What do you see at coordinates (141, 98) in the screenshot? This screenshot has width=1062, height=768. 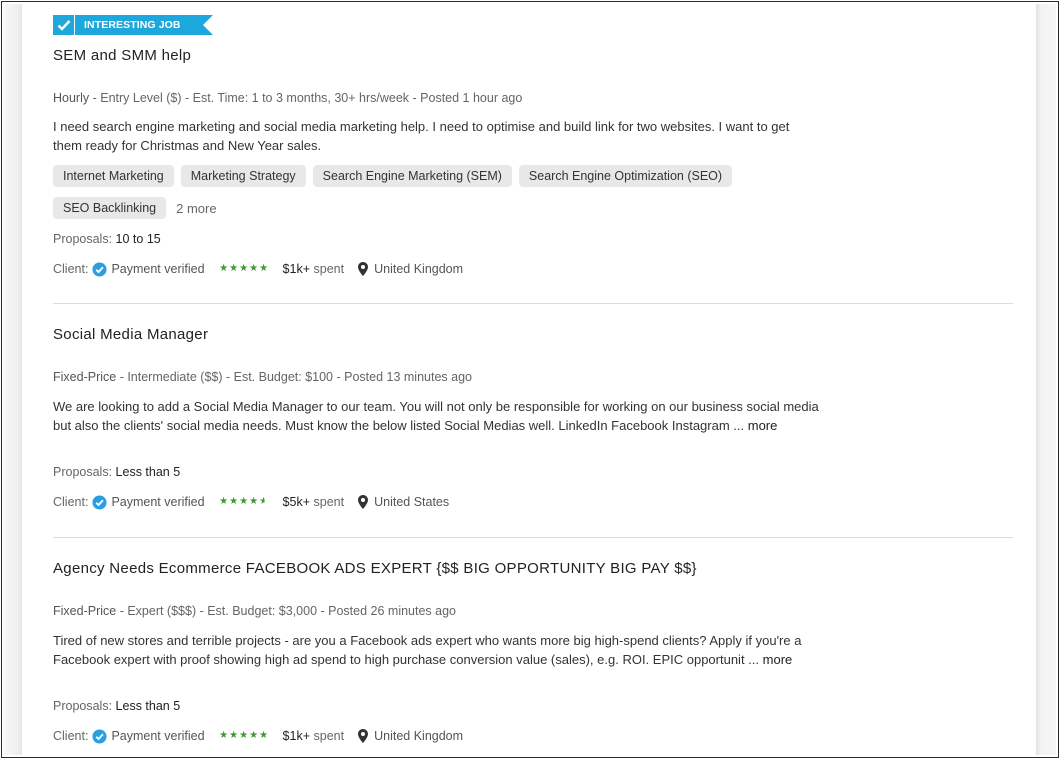 I see `experience-level: Entry Level ($)` at bounding box center [141, 98].